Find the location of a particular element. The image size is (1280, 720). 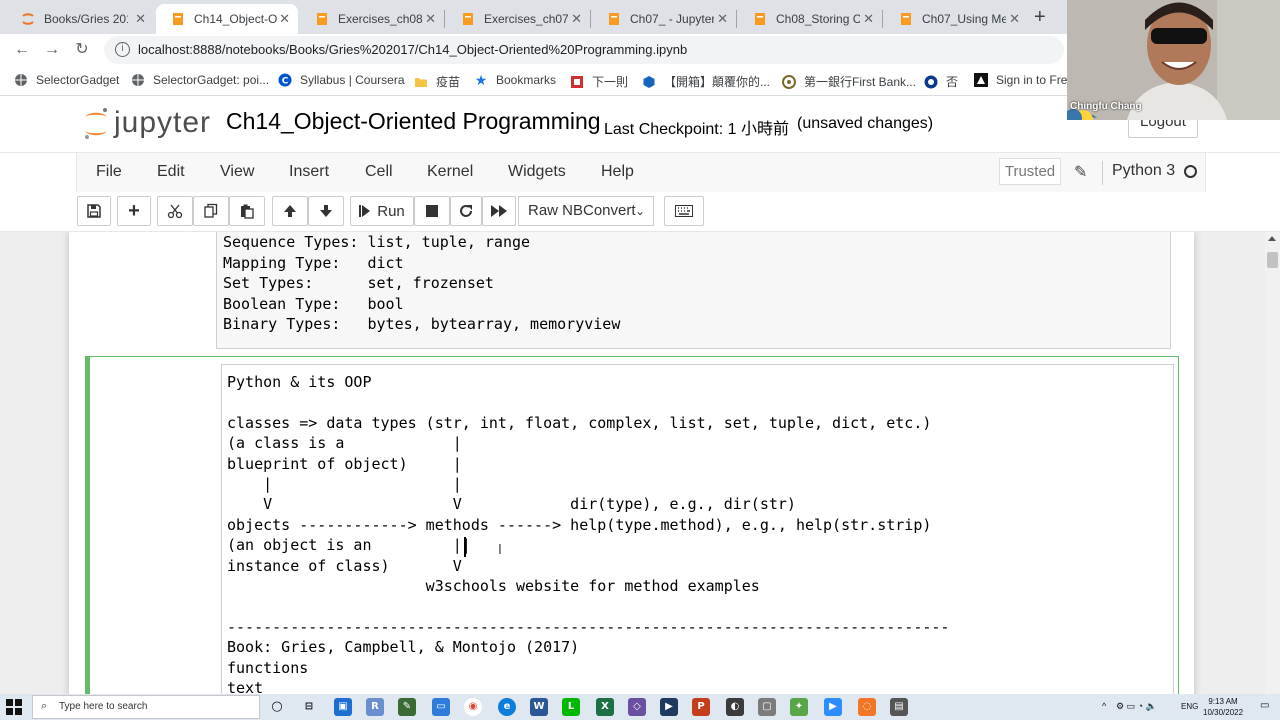

page-scrollbar is located at coordinates (1272, 463).